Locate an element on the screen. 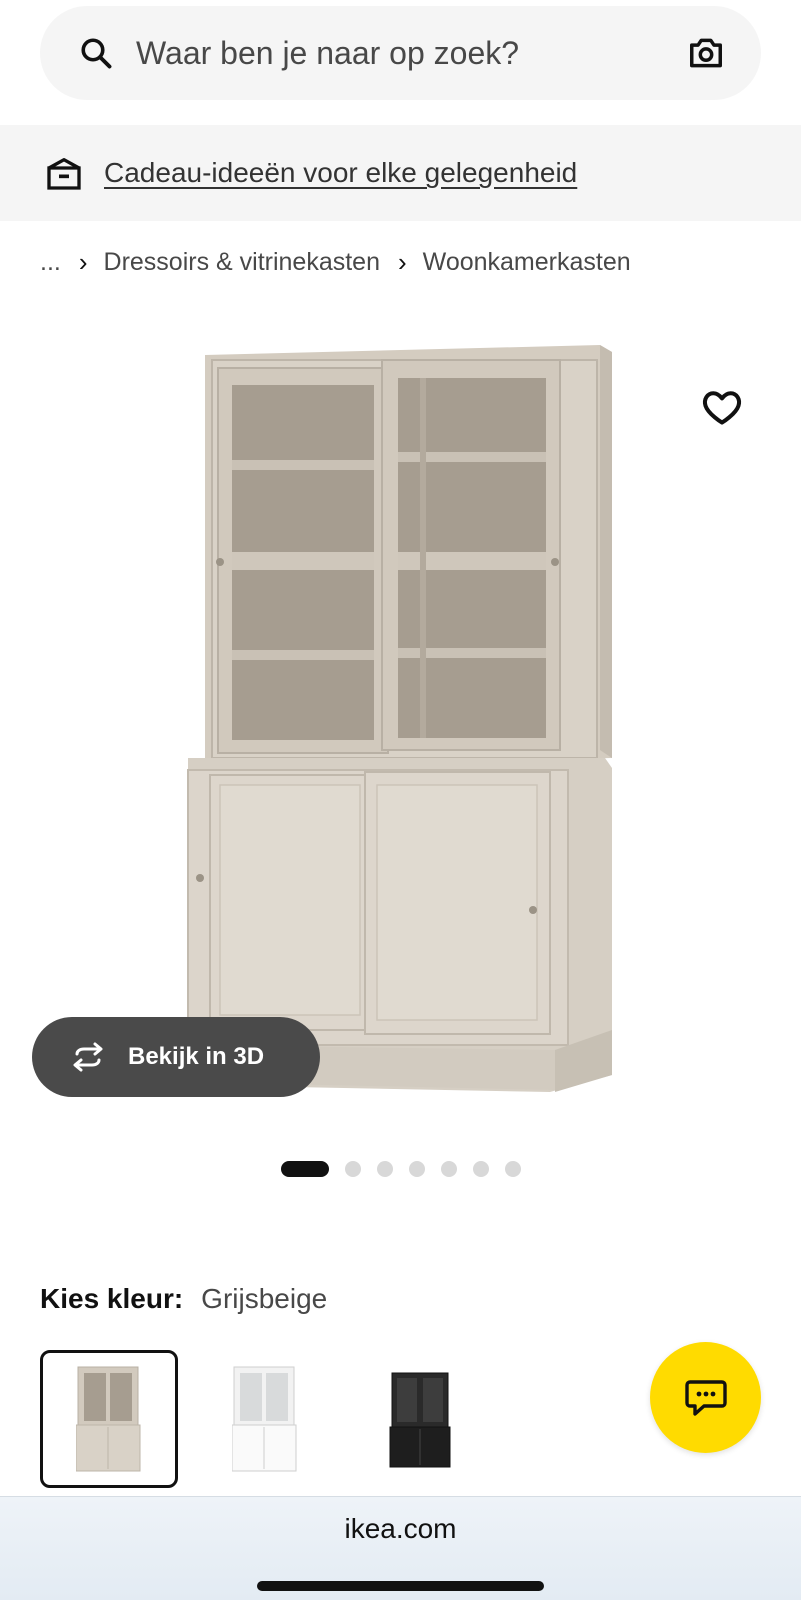 This screenshot has height=1600, width=801. color-swatch-zwart is located at coordinates (421, 1419).